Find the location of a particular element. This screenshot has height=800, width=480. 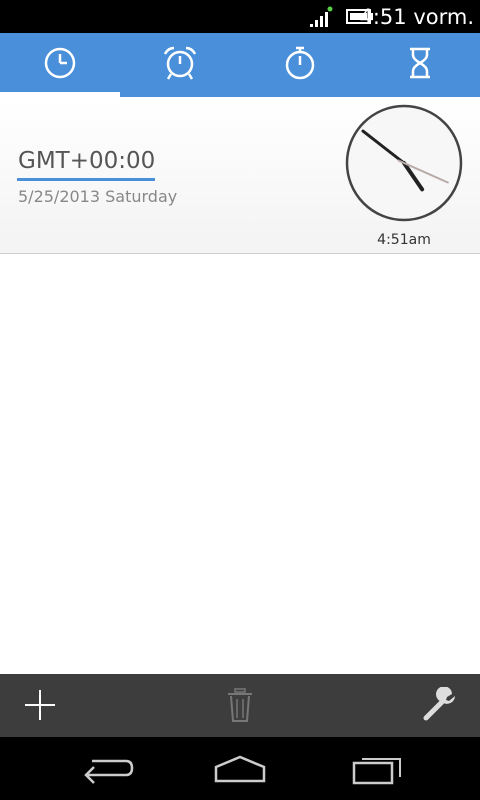

wrench-icon is located at coordinates (440, 705).